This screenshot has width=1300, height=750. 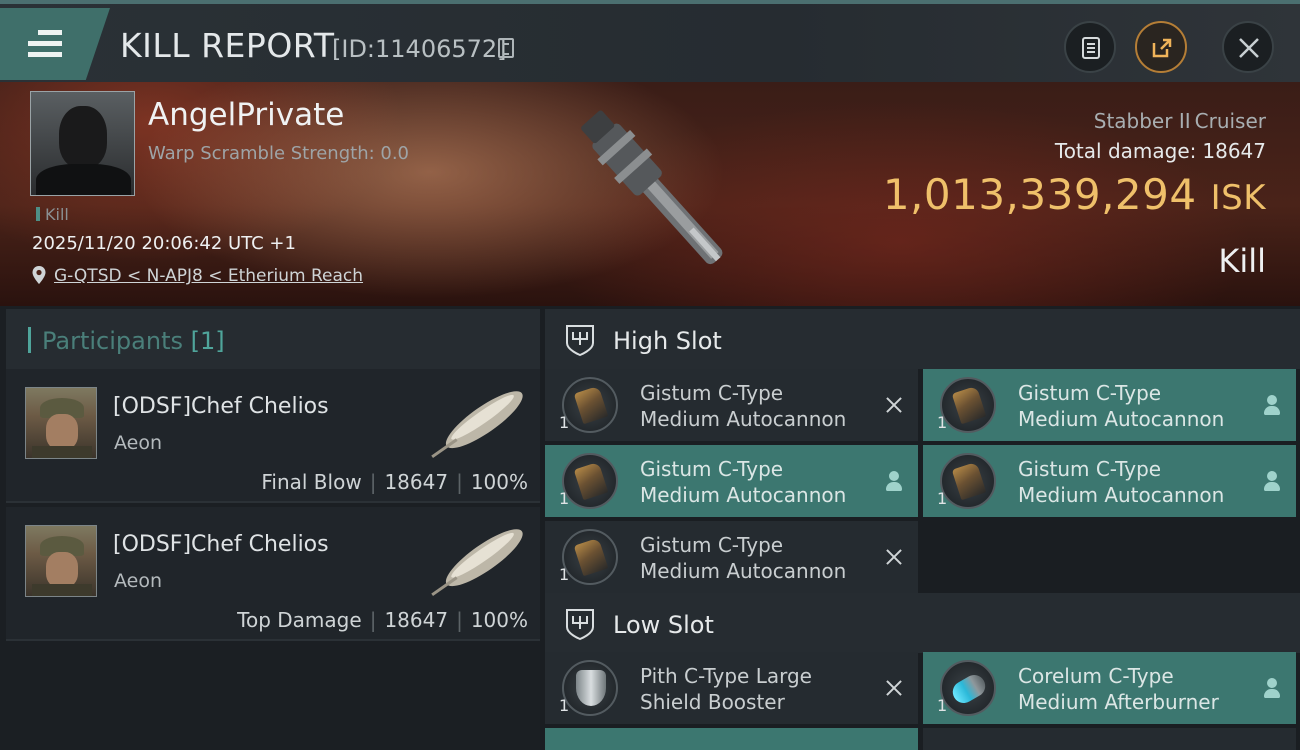 I want to click on hamburger-icon, so click(x=45, y=46).